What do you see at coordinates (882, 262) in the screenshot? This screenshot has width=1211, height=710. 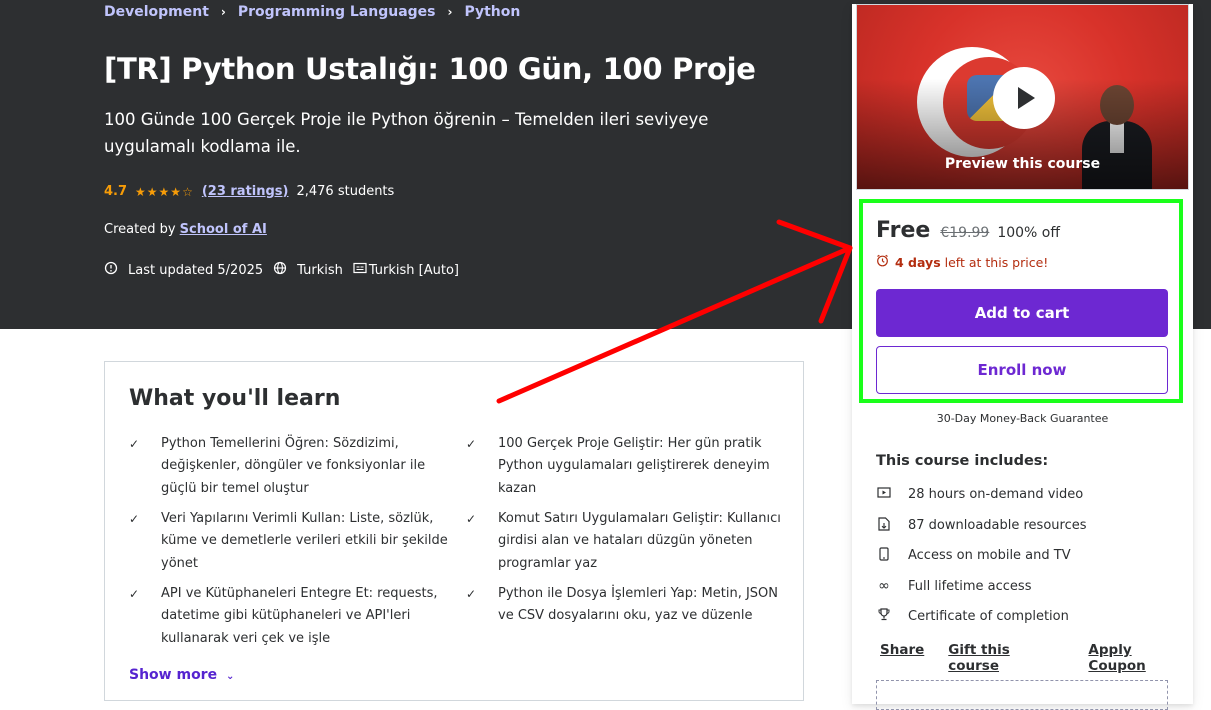 I see `alarm-clock-icon` at bounding box center [882, 262].